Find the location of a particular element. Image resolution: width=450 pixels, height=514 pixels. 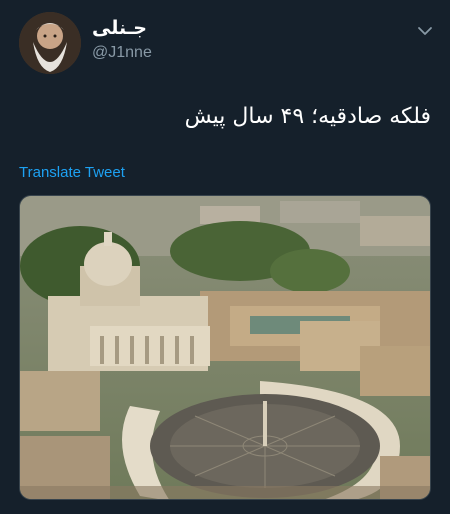

display-name: جـنلی is located at coordinates (119, 28).